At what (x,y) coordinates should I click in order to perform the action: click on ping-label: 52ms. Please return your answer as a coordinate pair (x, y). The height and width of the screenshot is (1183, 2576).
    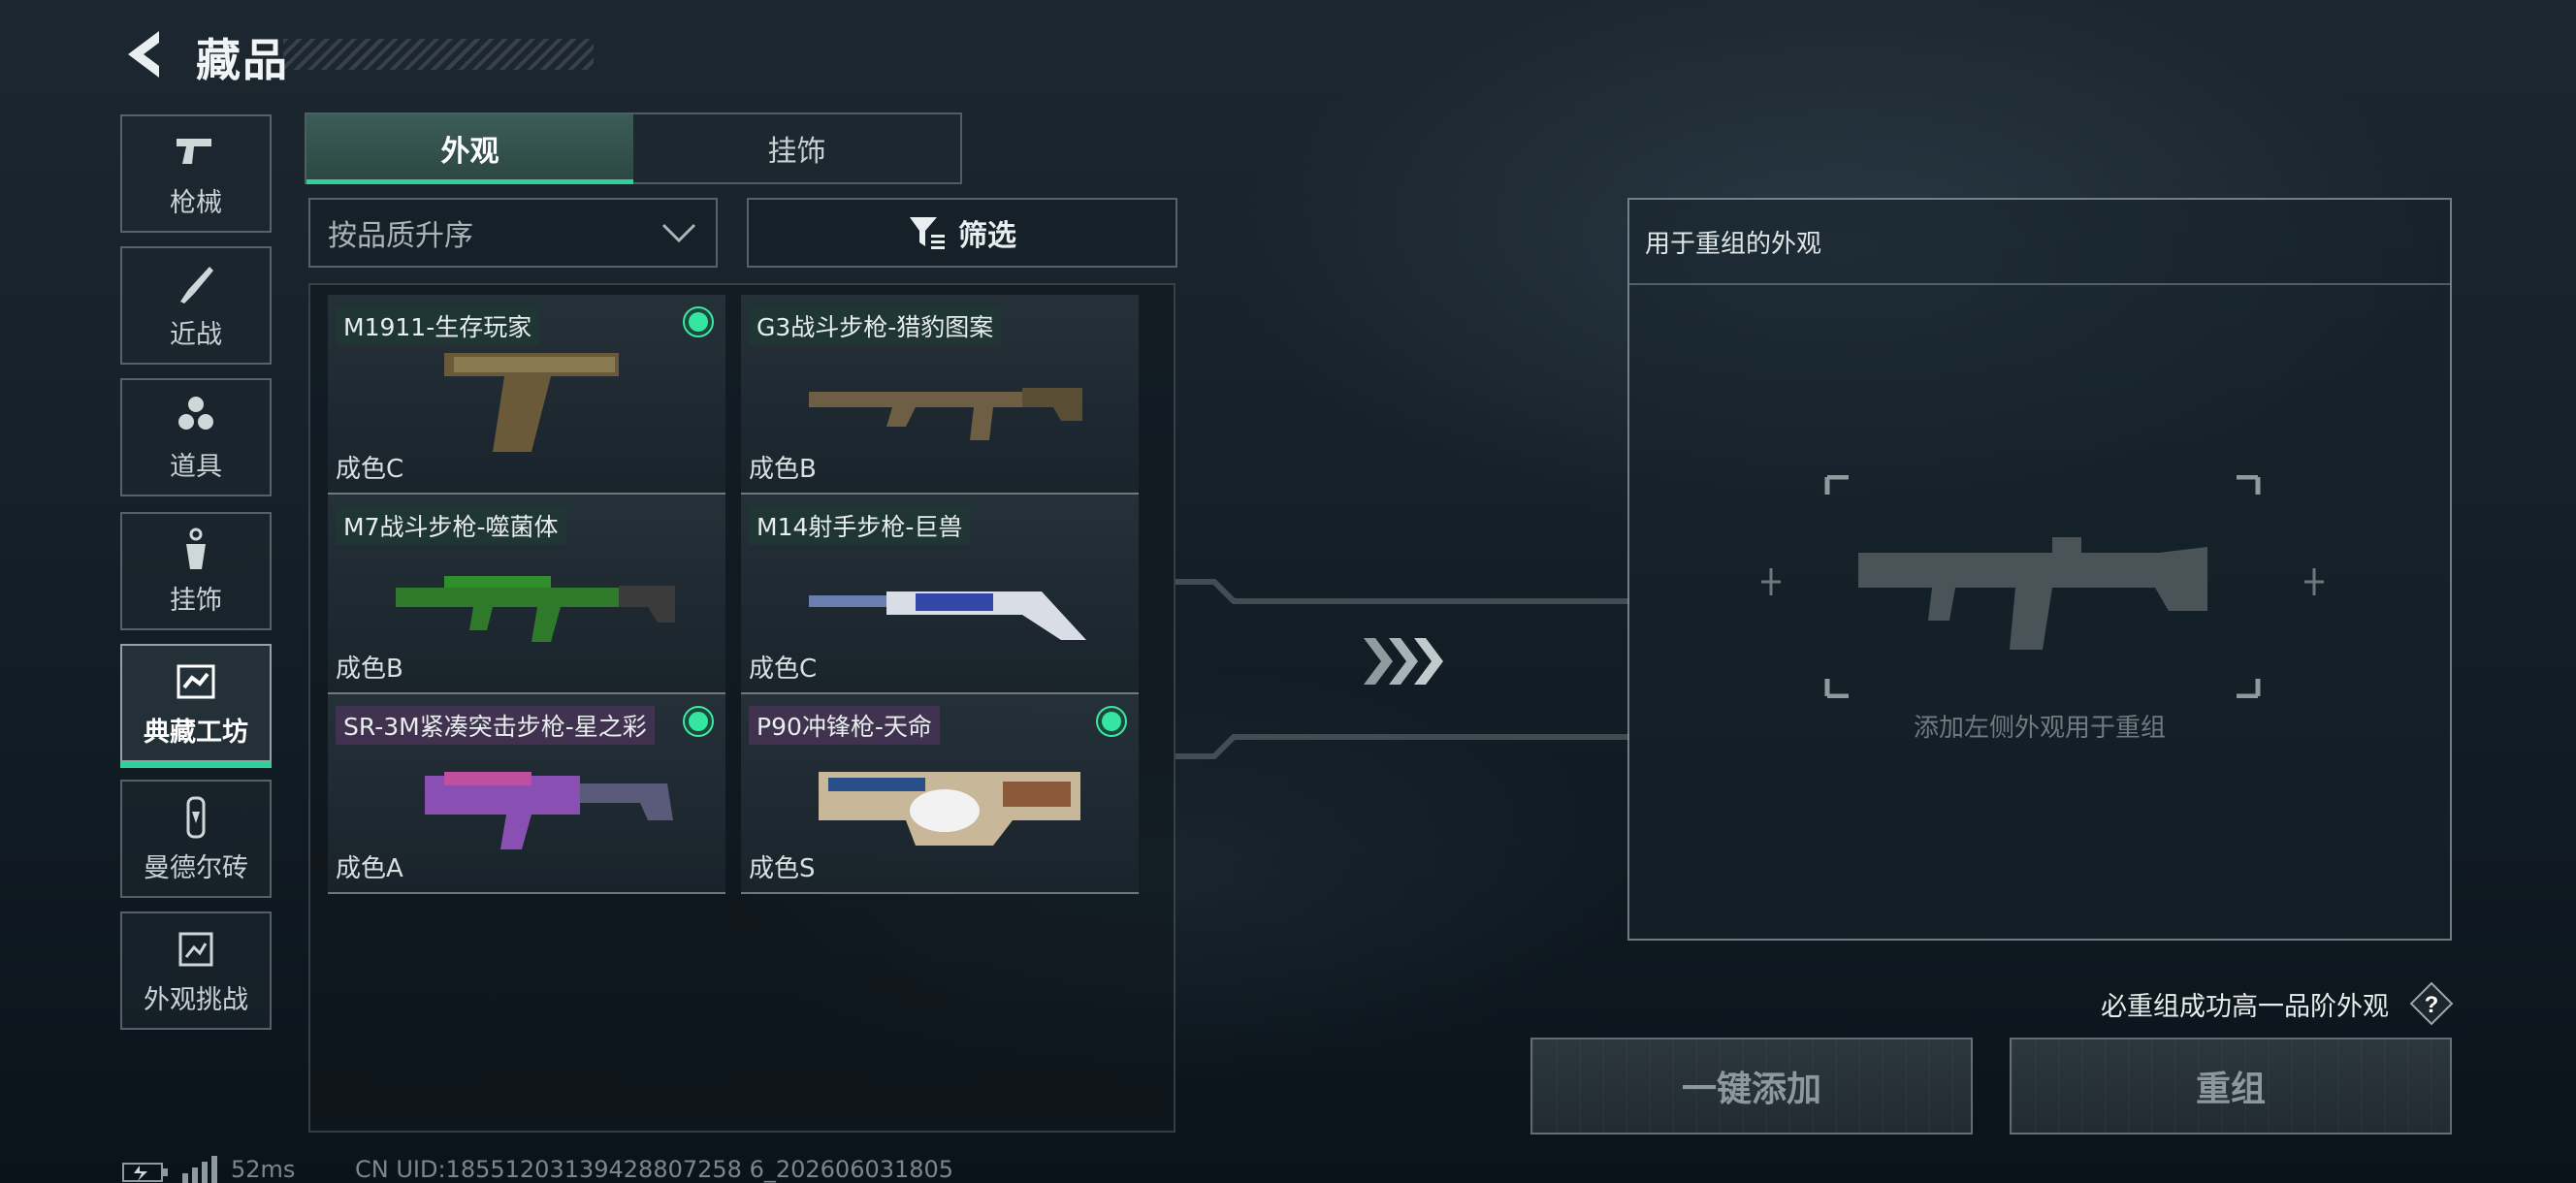
    Looking at the image, I should click on (263, 1169).